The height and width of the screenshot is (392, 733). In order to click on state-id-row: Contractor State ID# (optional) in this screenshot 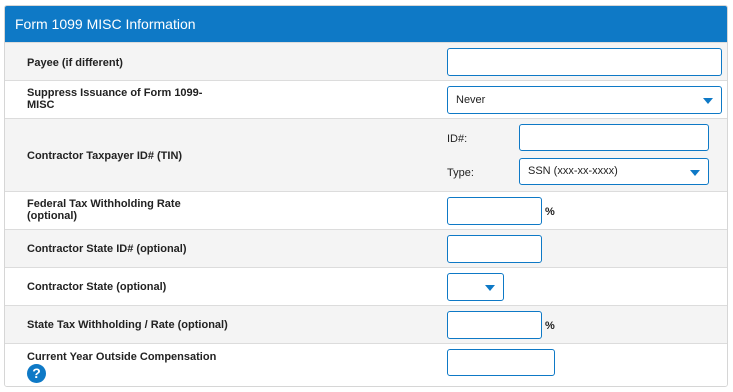, I will do `click(366, 248)`.